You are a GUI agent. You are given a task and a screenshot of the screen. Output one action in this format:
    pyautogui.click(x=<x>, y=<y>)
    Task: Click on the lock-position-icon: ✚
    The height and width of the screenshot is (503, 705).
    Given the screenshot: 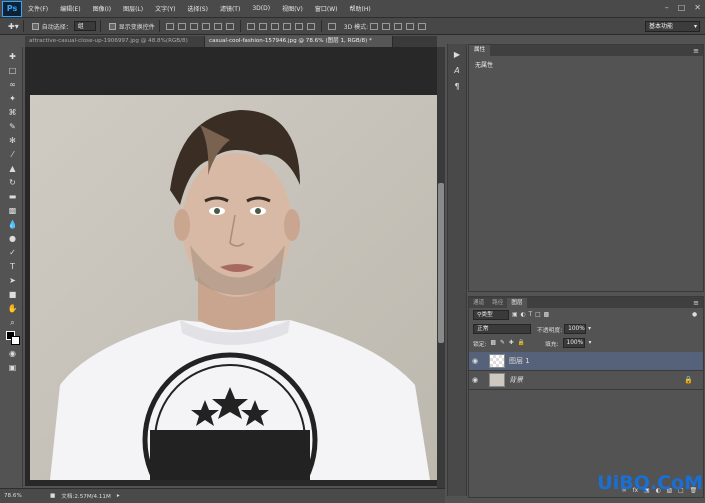 What is the action you would take?
    pyautogui.click(x=511, y=343)
    